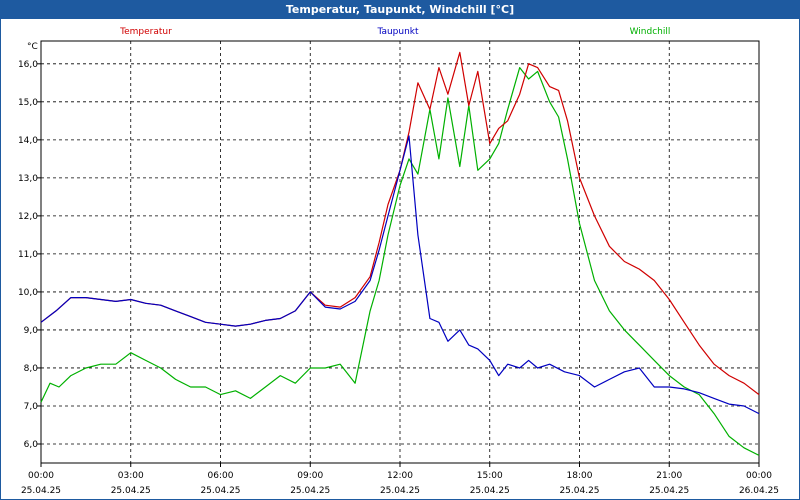 This screenshot has height=500, width=800. What do you see at coordinates (310, 476) in the screenshot?
I see `x-tick-time: 09:00` at bounding box center [310, 476].